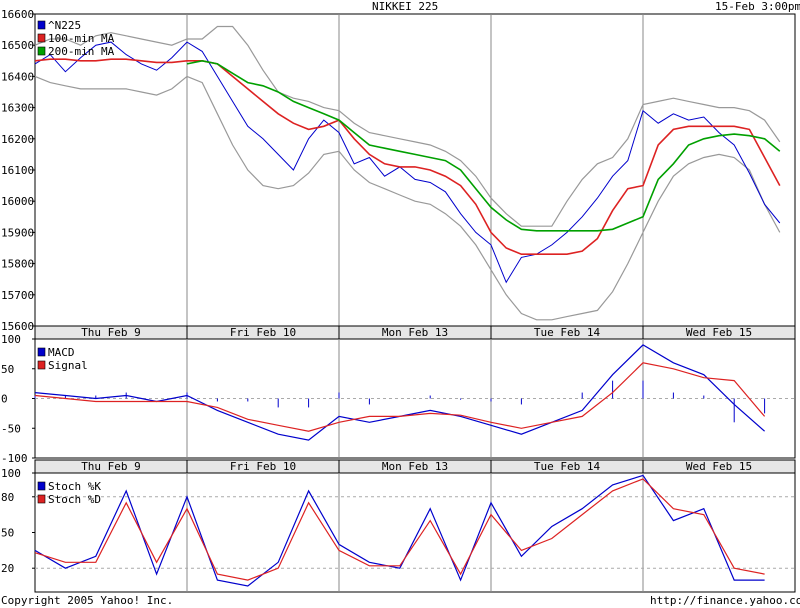 This screenshot has width=800, height=608. Describe the element at coordinates (87, 600) in the screenshot. I see `copyright-text: Copyright 2005 Yahoo! Inc.` at that location.